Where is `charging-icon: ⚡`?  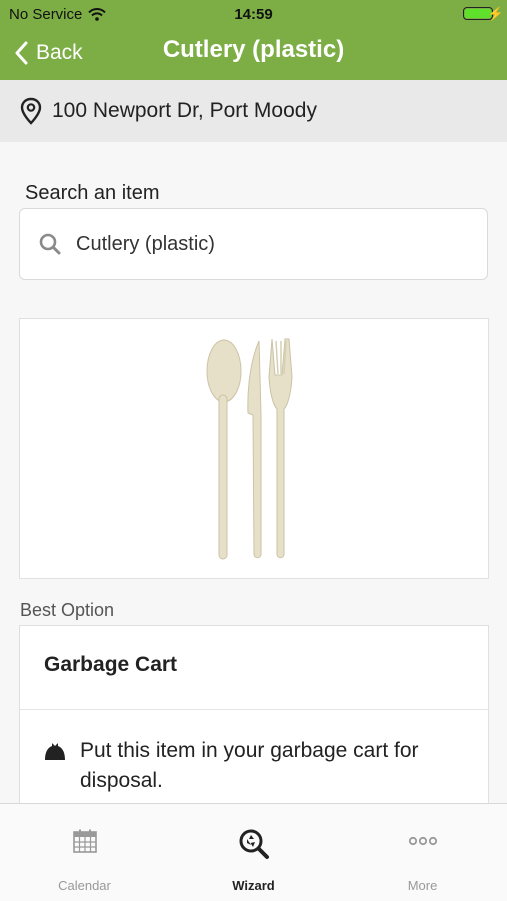
charging-icon: ⚡ is located at coordinates (495, 13).